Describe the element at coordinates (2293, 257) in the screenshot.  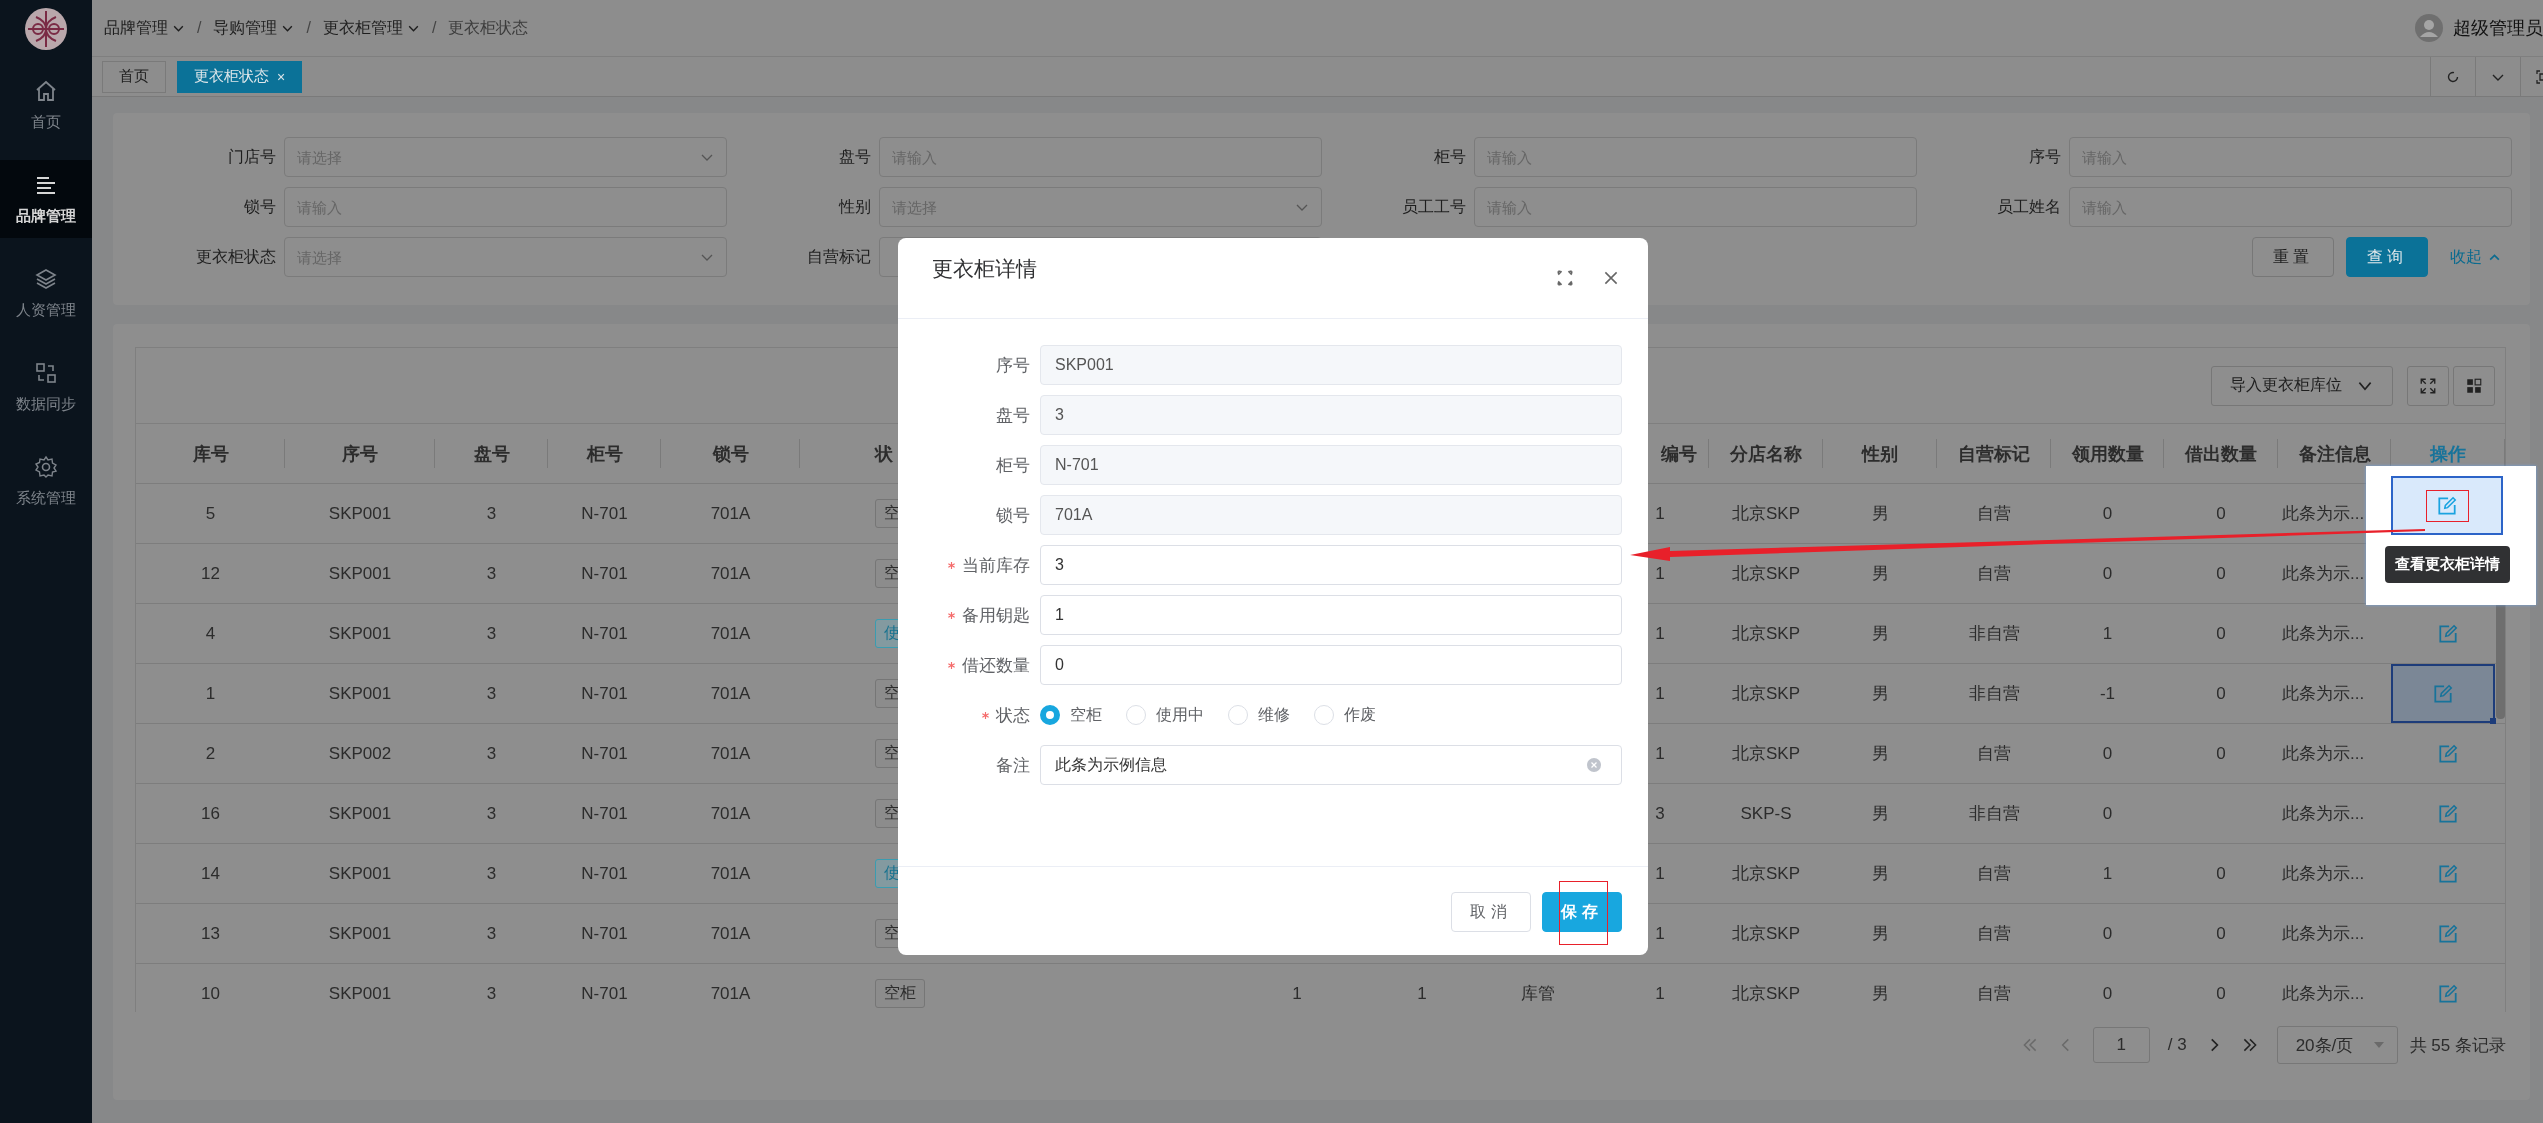
I see `reset-button: 重置` at that location.